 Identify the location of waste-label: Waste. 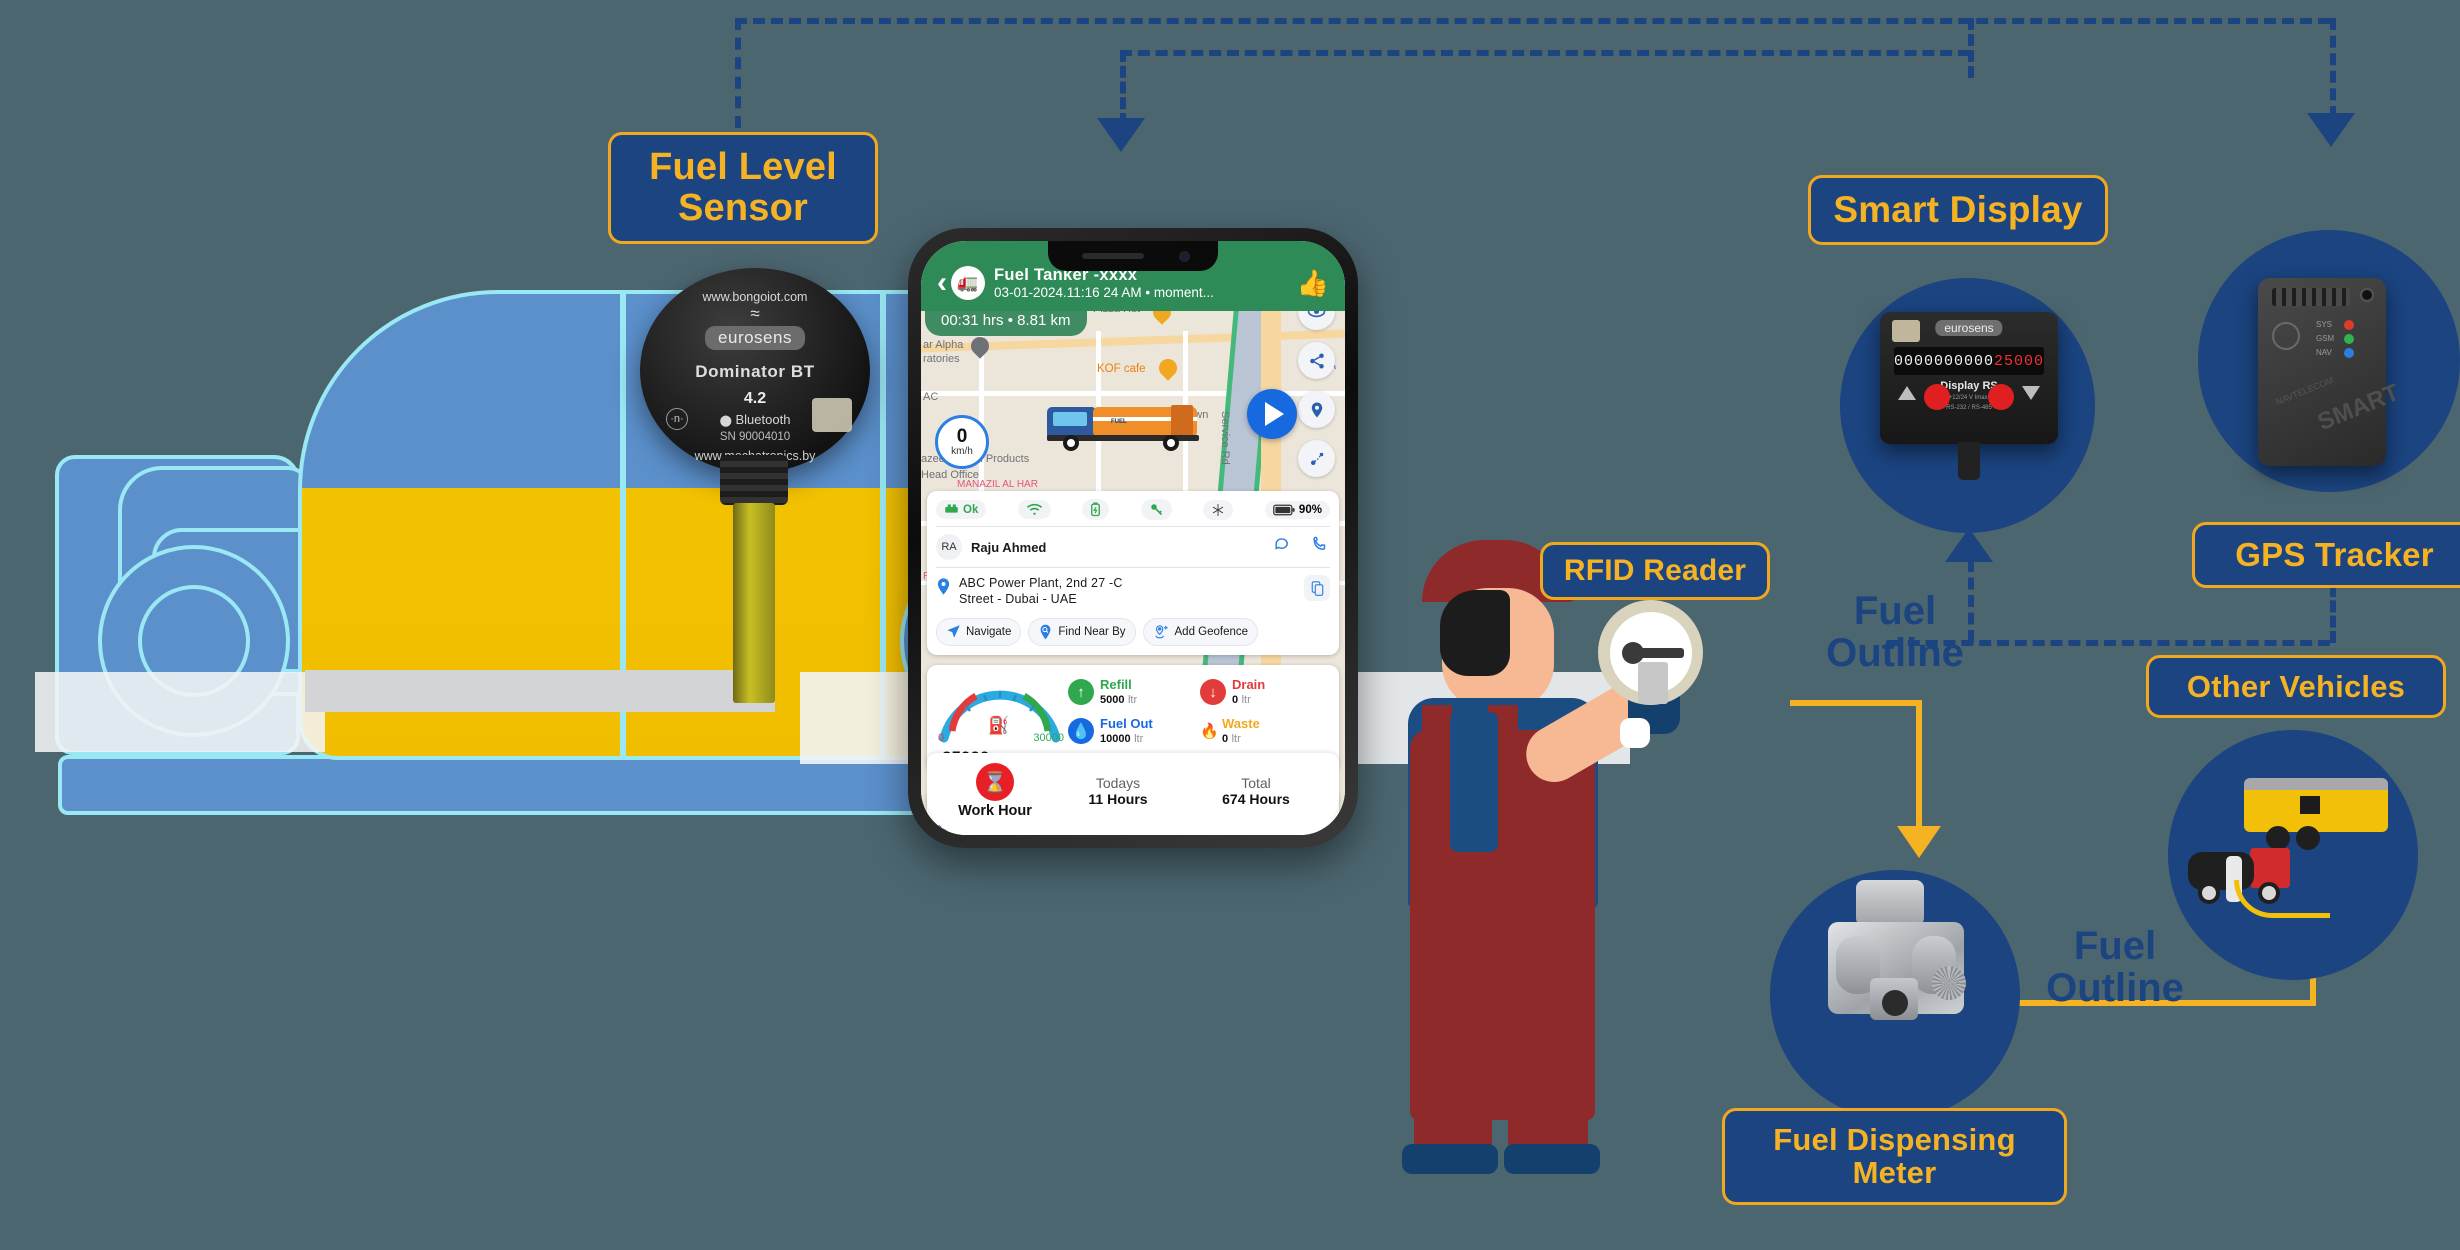
(1241, 724).